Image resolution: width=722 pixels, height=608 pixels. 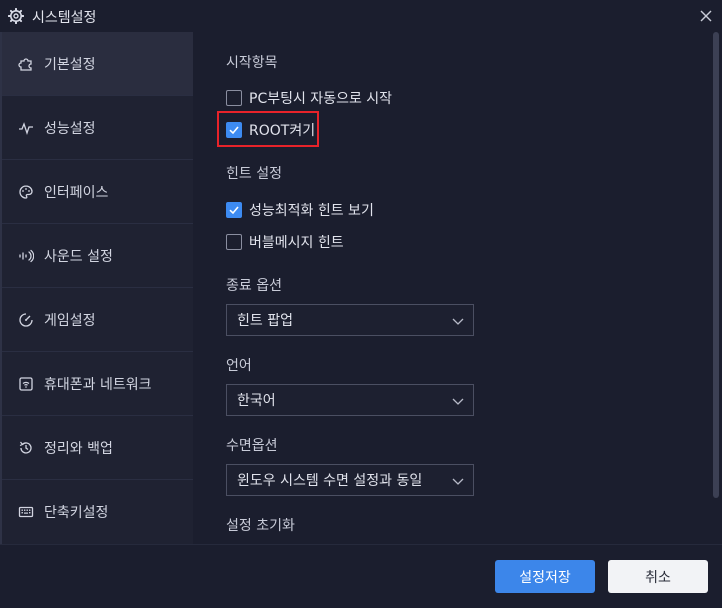 I want to click on root-checkbox-row: ROOT켜기, so click(x=270, y=130).